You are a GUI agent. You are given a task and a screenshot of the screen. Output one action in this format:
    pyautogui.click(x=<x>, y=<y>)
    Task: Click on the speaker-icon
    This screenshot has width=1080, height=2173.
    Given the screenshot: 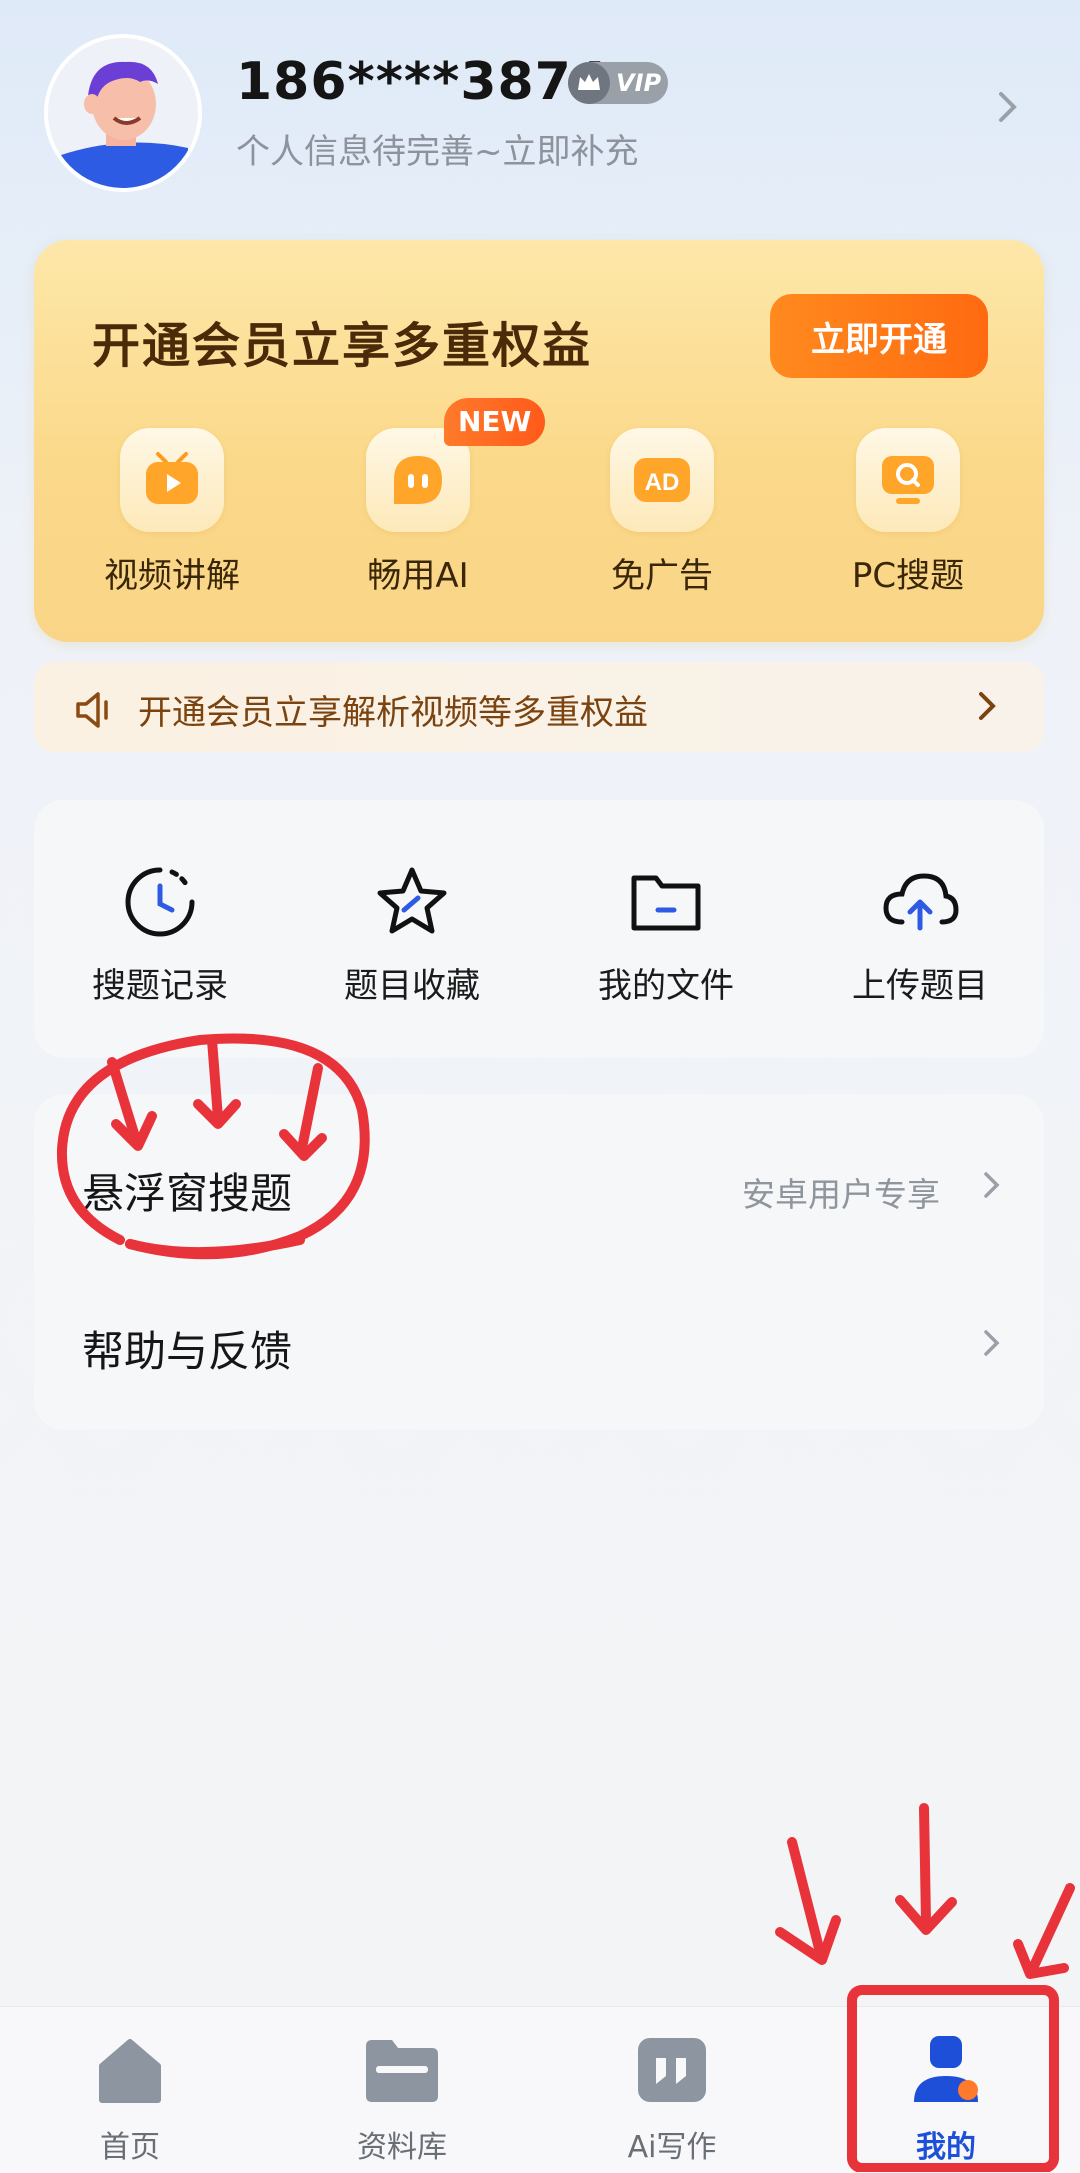 What is the action you would take?
    pyautogui.click(x=97, y=712)
    